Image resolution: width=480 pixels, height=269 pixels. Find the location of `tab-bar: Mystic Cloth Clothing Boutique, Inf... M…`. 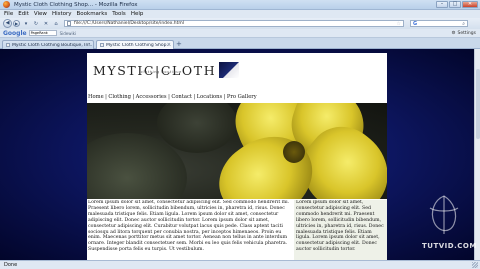

tab-bar: Mystic Cloth Clothing Boutique, Inf... M… is located at coordinates (240, 43).